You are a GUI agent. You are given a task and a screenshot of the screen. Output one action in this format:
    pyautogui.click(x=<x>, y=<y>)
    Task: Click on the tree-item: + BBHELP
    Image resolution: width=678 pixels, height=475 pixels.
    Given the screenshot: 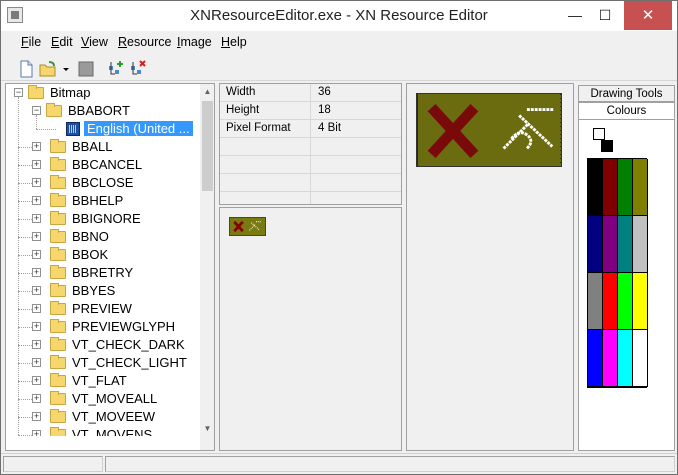 What is the action you would take?
    pyautogui.click(x=103, y=201)
    